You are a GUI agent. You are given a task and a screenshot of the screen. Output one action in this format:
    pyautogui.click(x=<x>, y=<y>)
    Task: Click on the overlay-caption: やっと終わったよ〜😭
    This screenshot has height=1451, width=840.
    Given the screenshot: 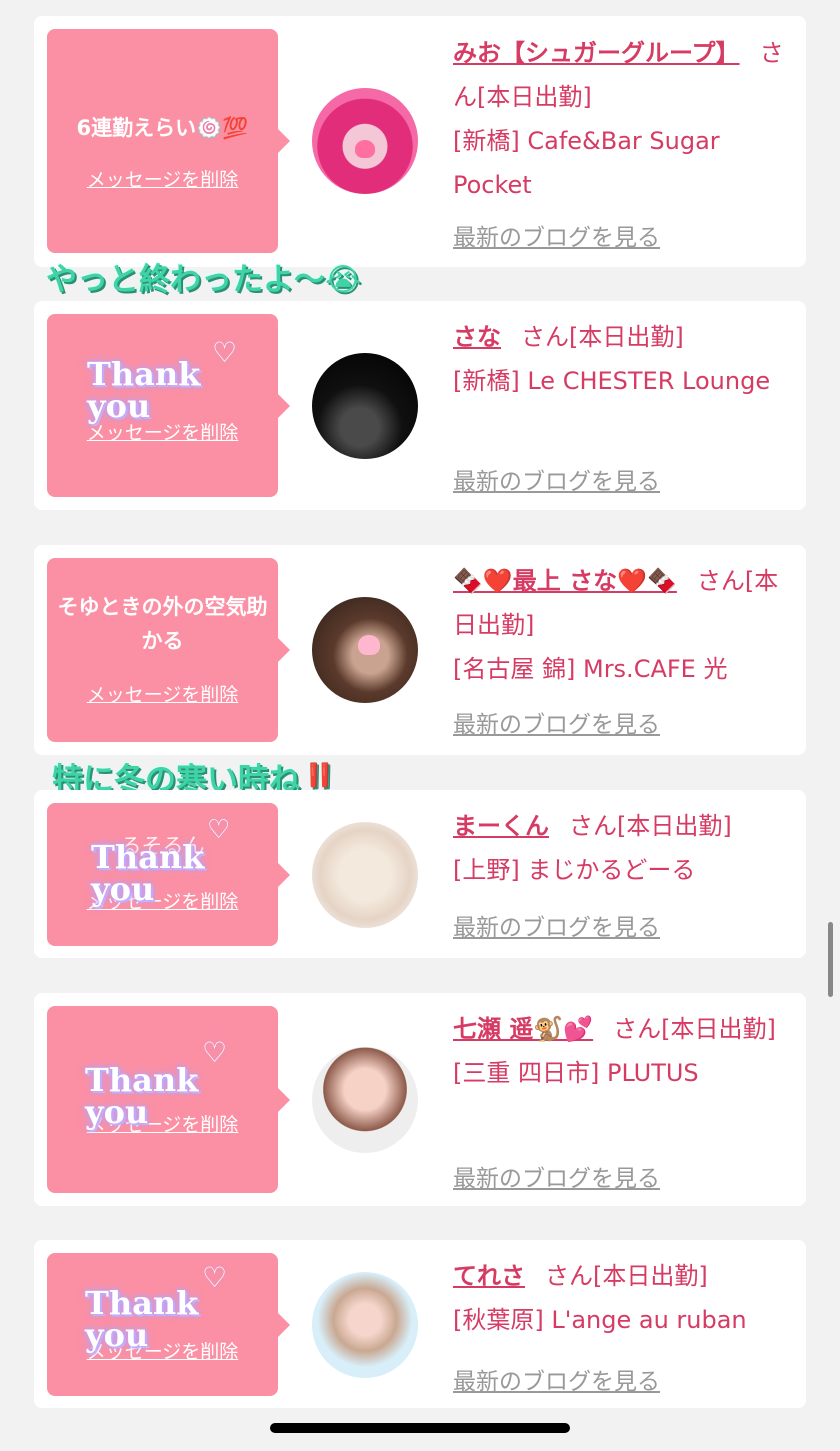 What is the action you would take?
    pyautogui.click(x=204, y=280)
    